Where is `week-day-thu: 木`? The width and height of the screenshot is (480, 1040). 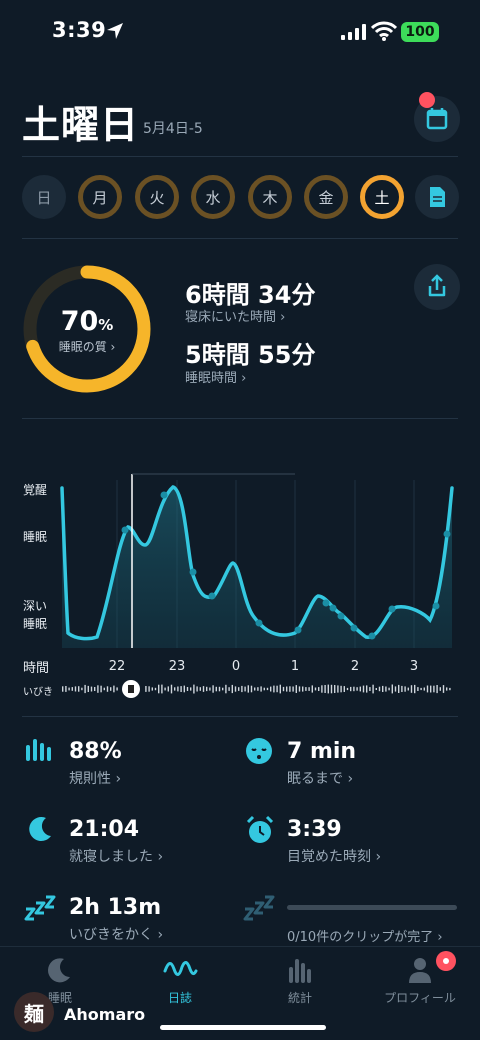
week-day-thu: 木 is located at coordinates (270, 197).